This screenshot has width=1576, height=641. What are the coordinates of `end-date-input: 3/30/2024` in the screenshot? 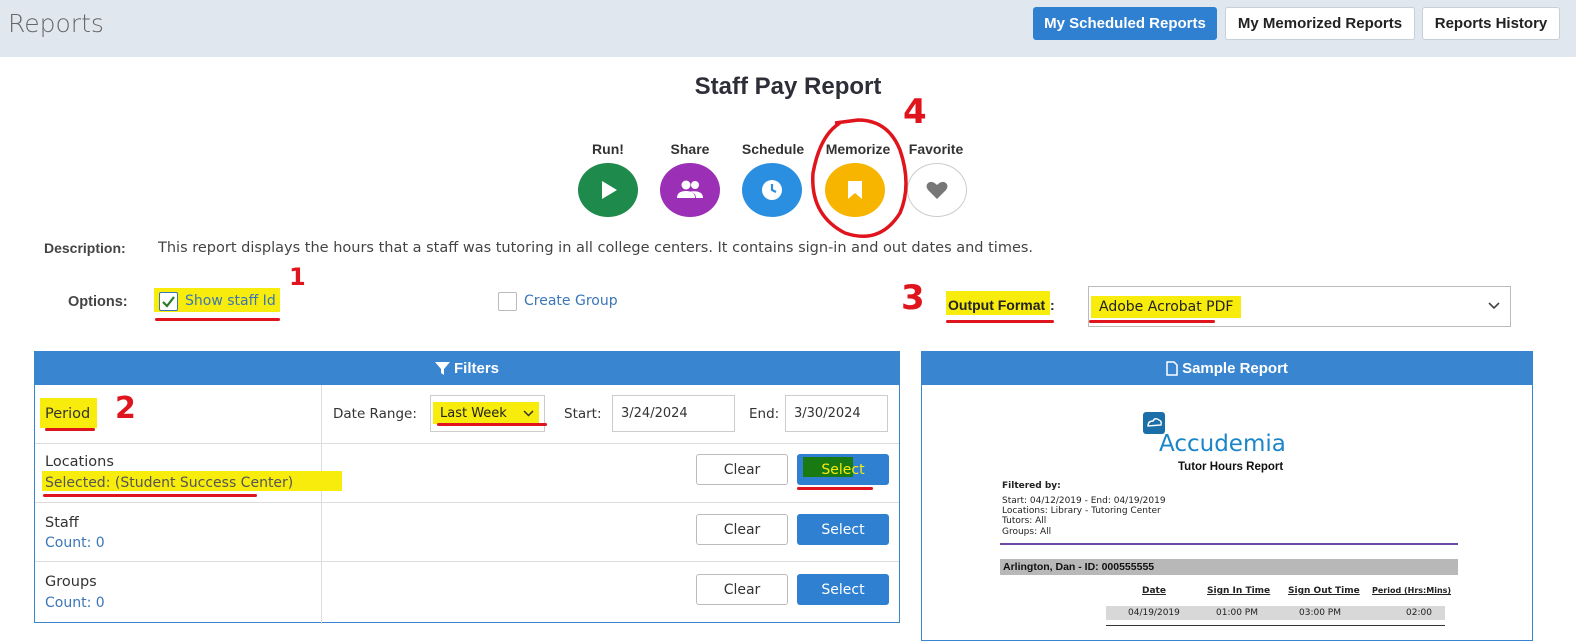 It's located at (836, 413).